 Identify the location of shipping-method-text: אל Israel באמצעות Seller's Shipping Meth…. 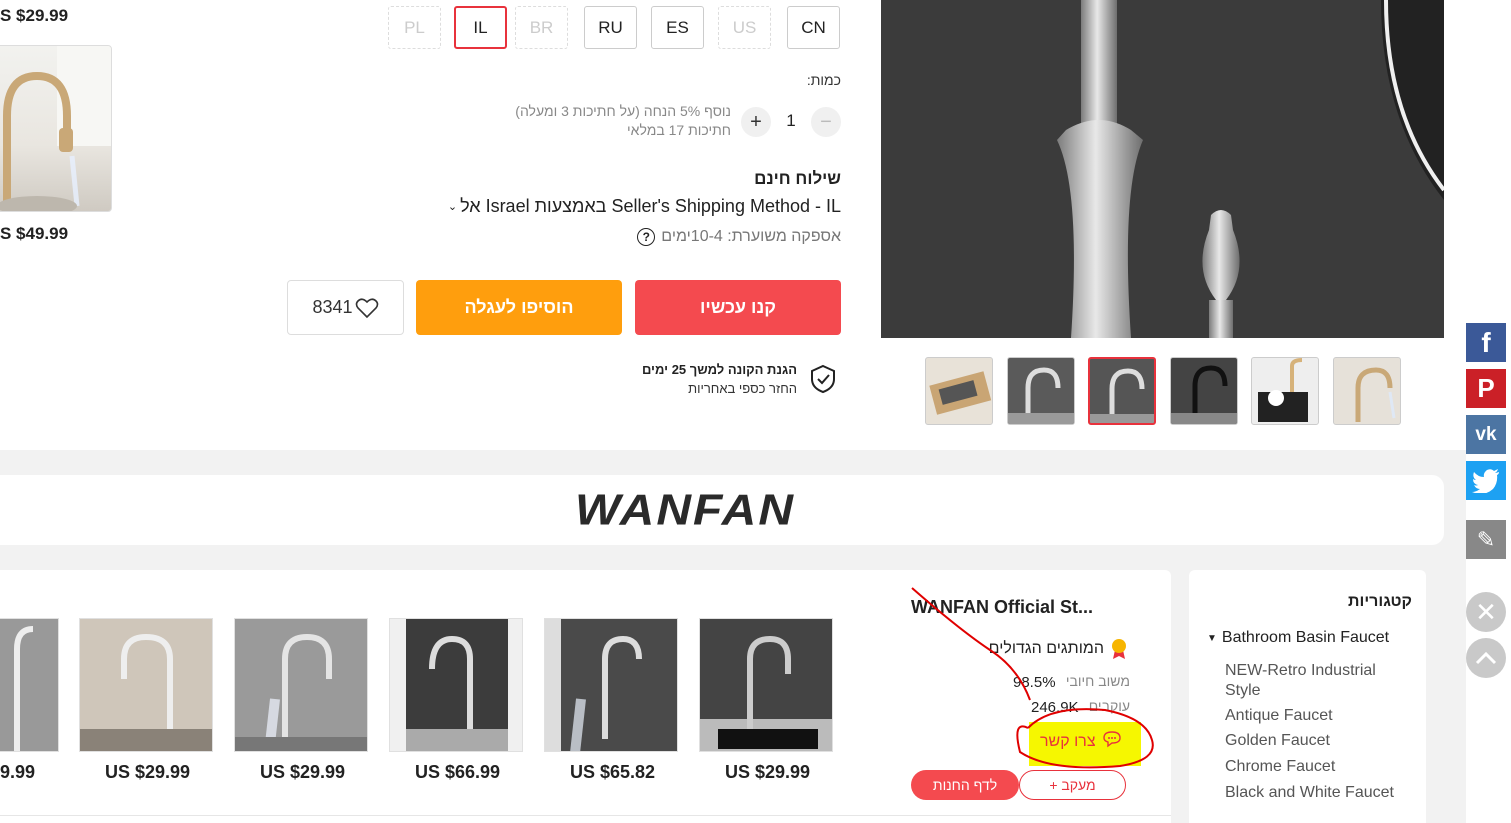
(650, 206).